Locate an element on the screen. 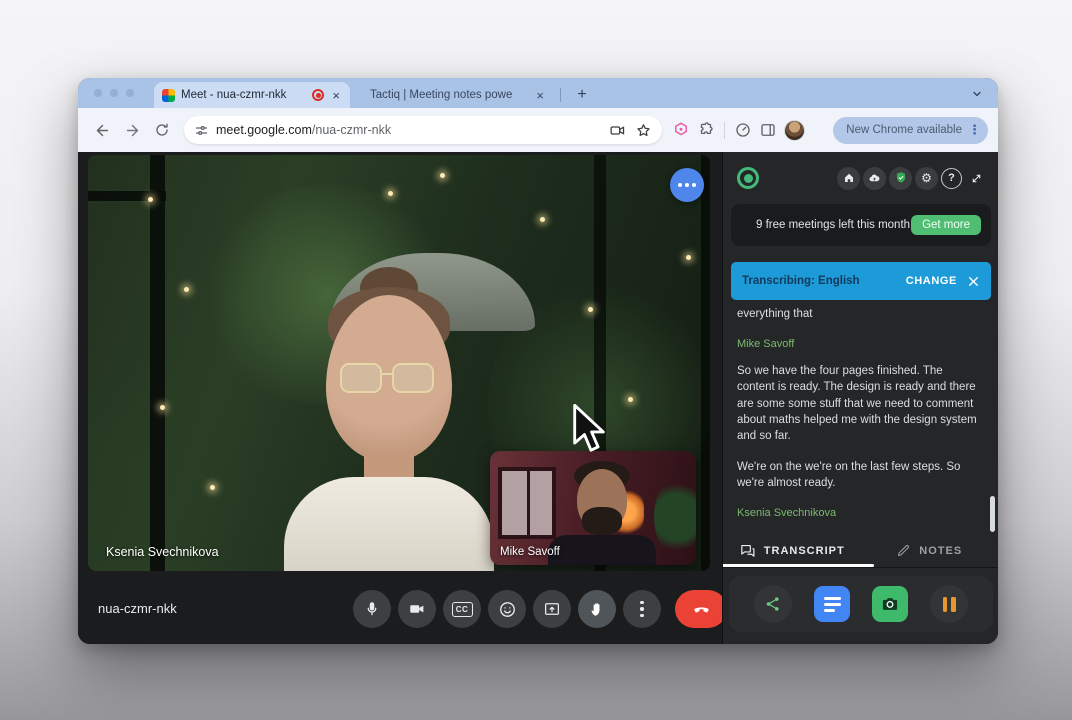  tab-capture-camera-icon is located at coordinates (617, 130).